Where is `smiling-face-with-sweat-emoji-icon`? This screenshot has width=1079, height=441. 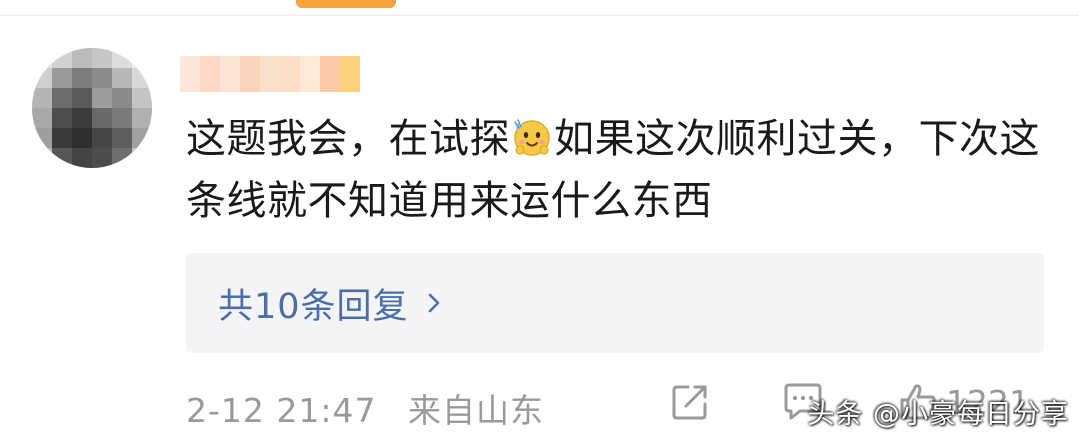
smiling-face-with-sweat-emoji-icon is located at coordinates (532, 137).